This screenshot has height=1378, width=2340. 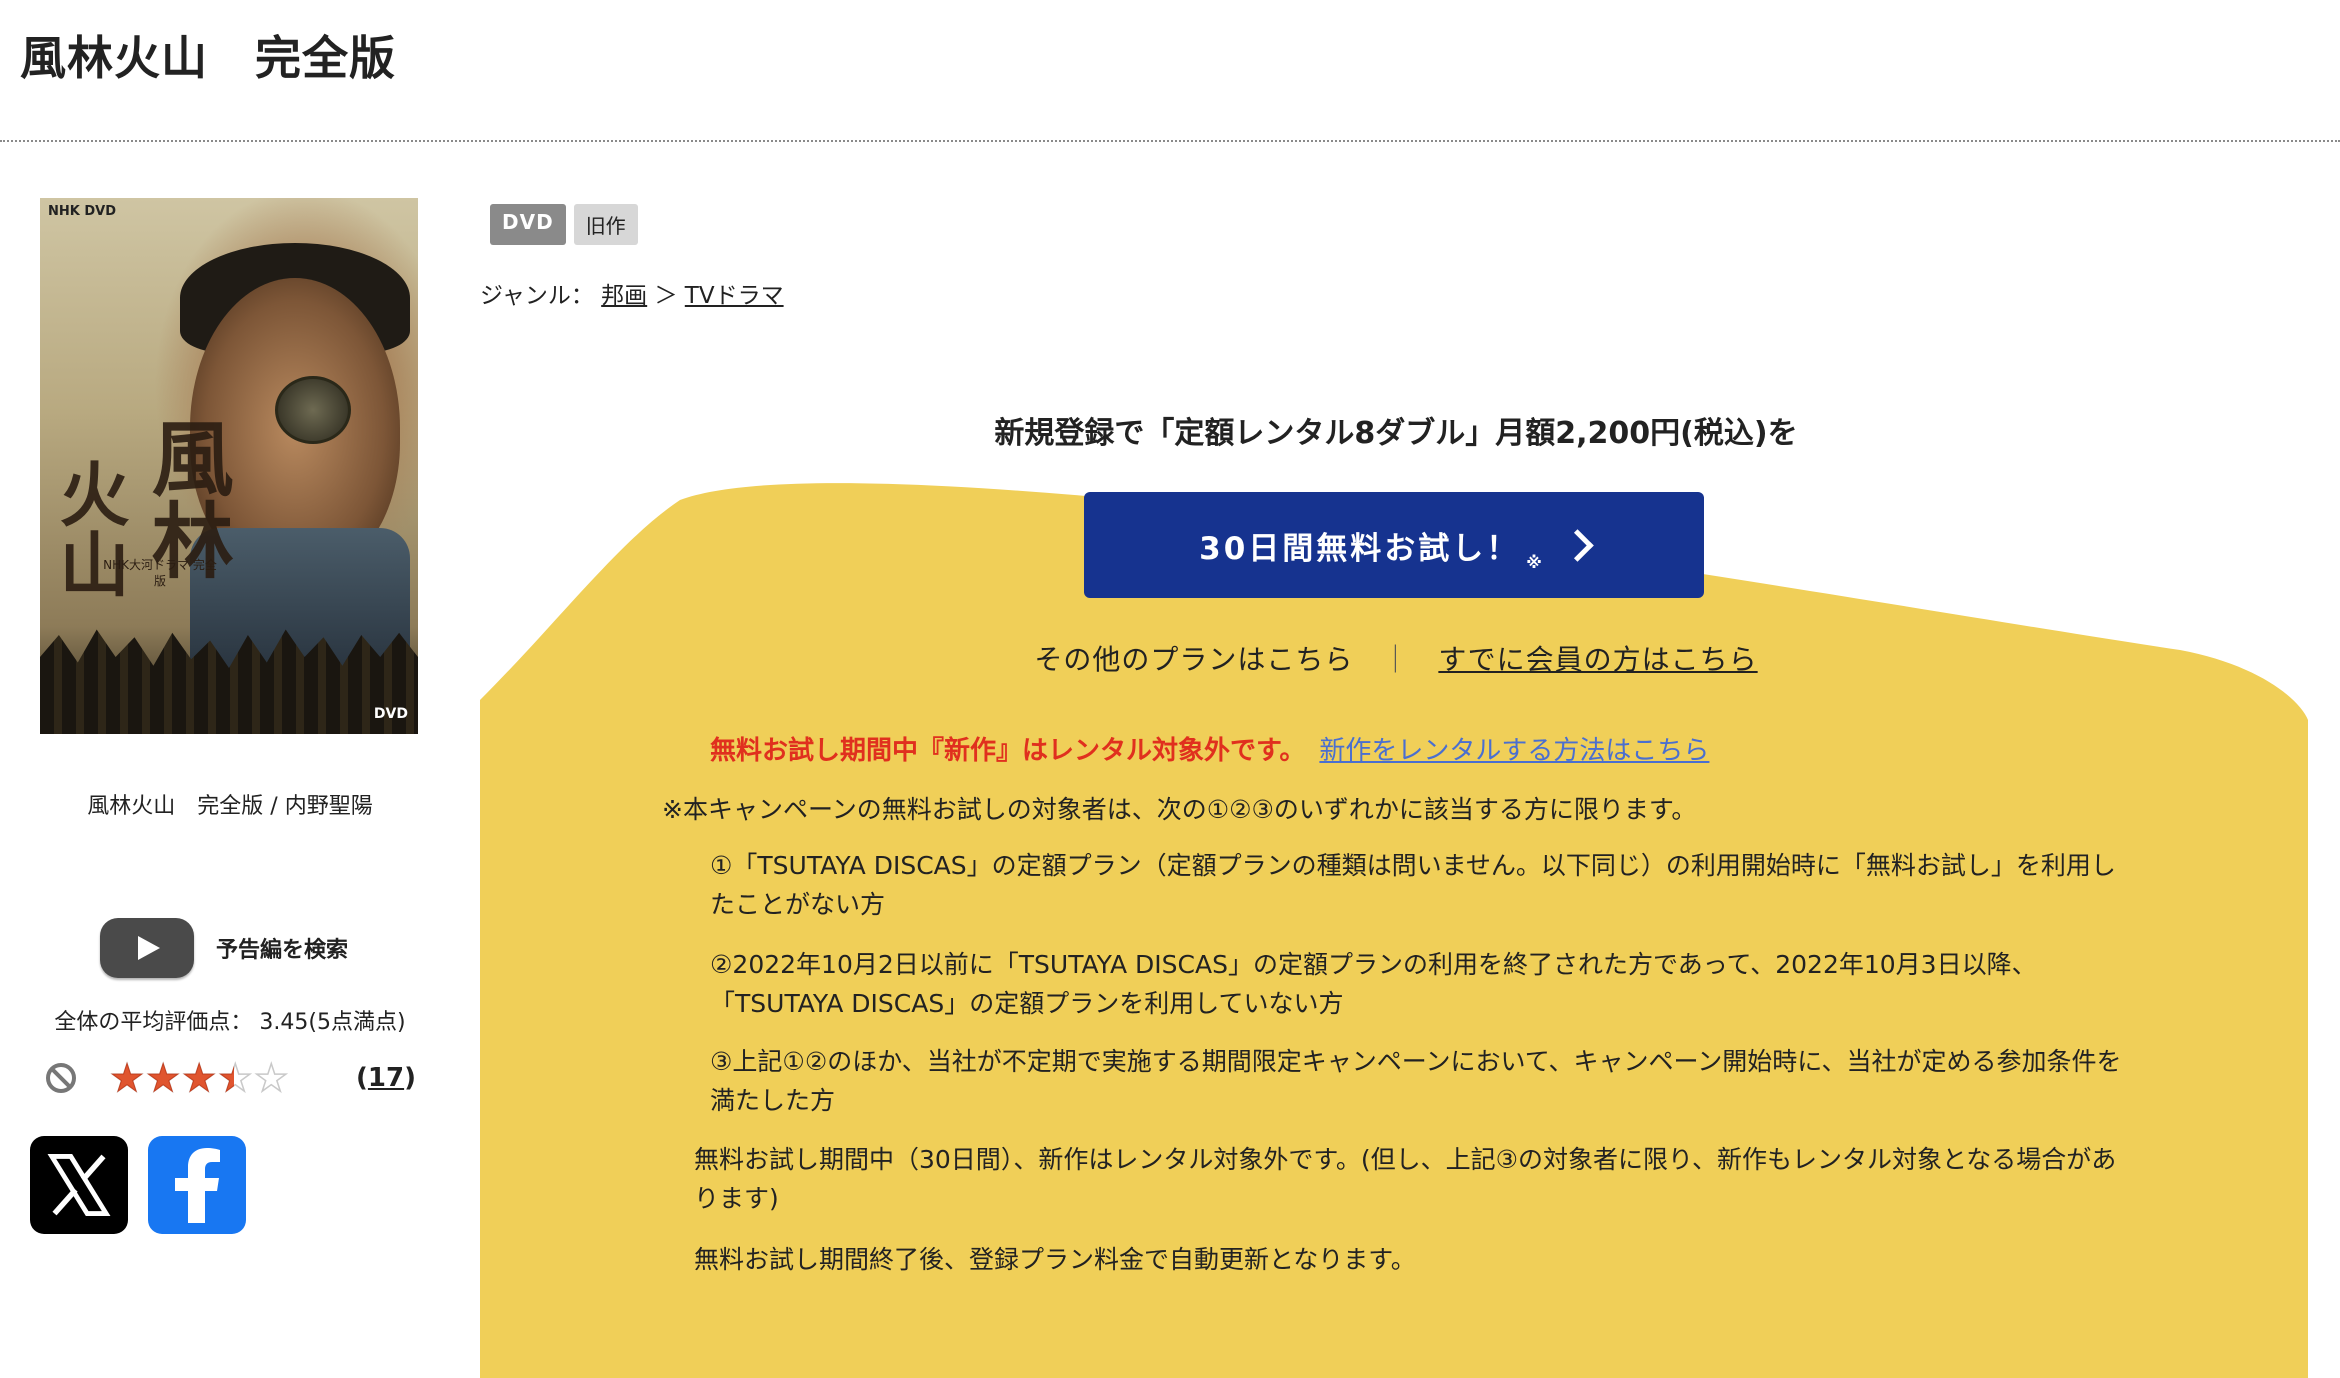 I want to click on cover-subtitle: NHK大河ドラマ 完全版, so click(x=160, y=573).